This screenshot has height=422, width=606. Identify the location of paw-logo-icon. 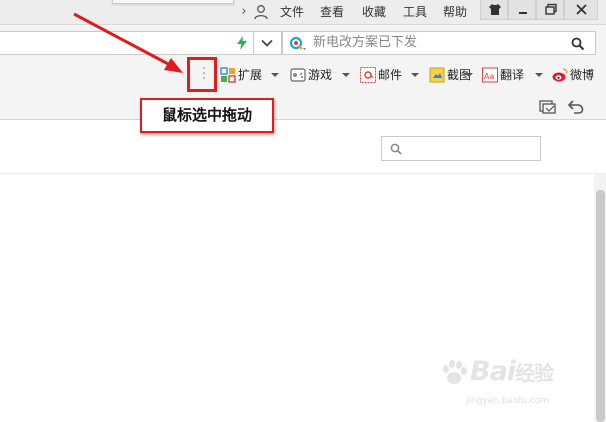
(455, 372).